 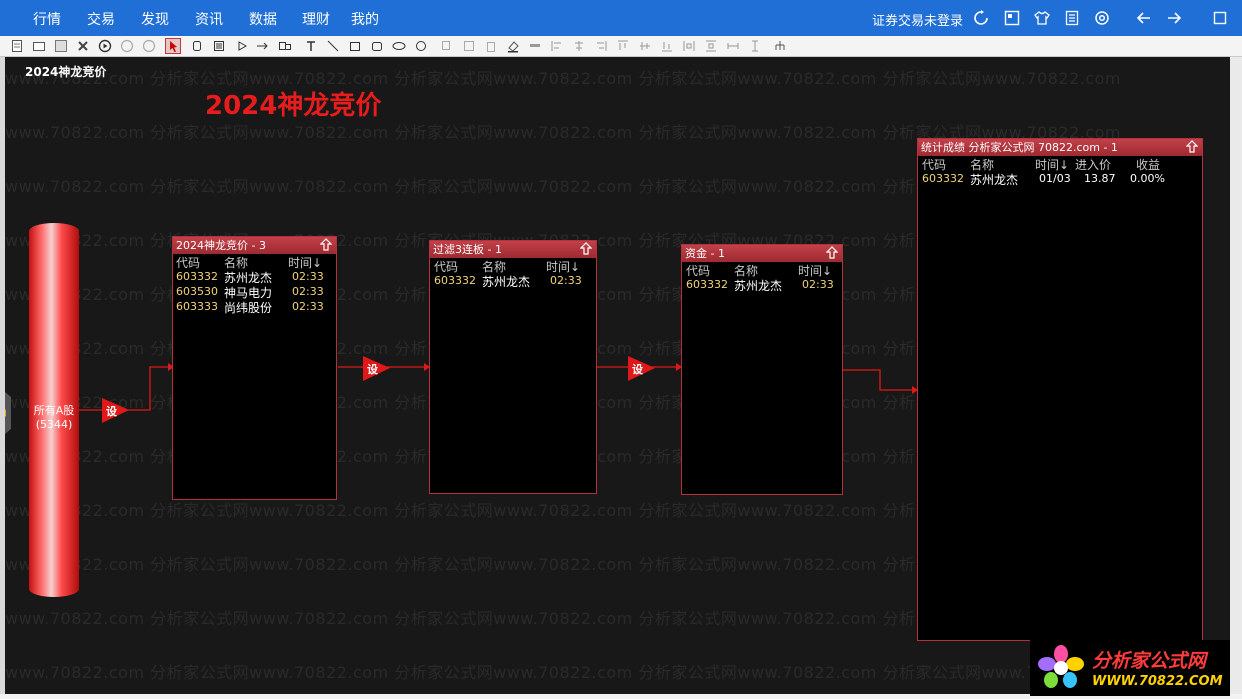 What do you see at coordinates (1042, 18) in the screenshot?
I see `shirt-icon` at bounding box center [1042, 18].